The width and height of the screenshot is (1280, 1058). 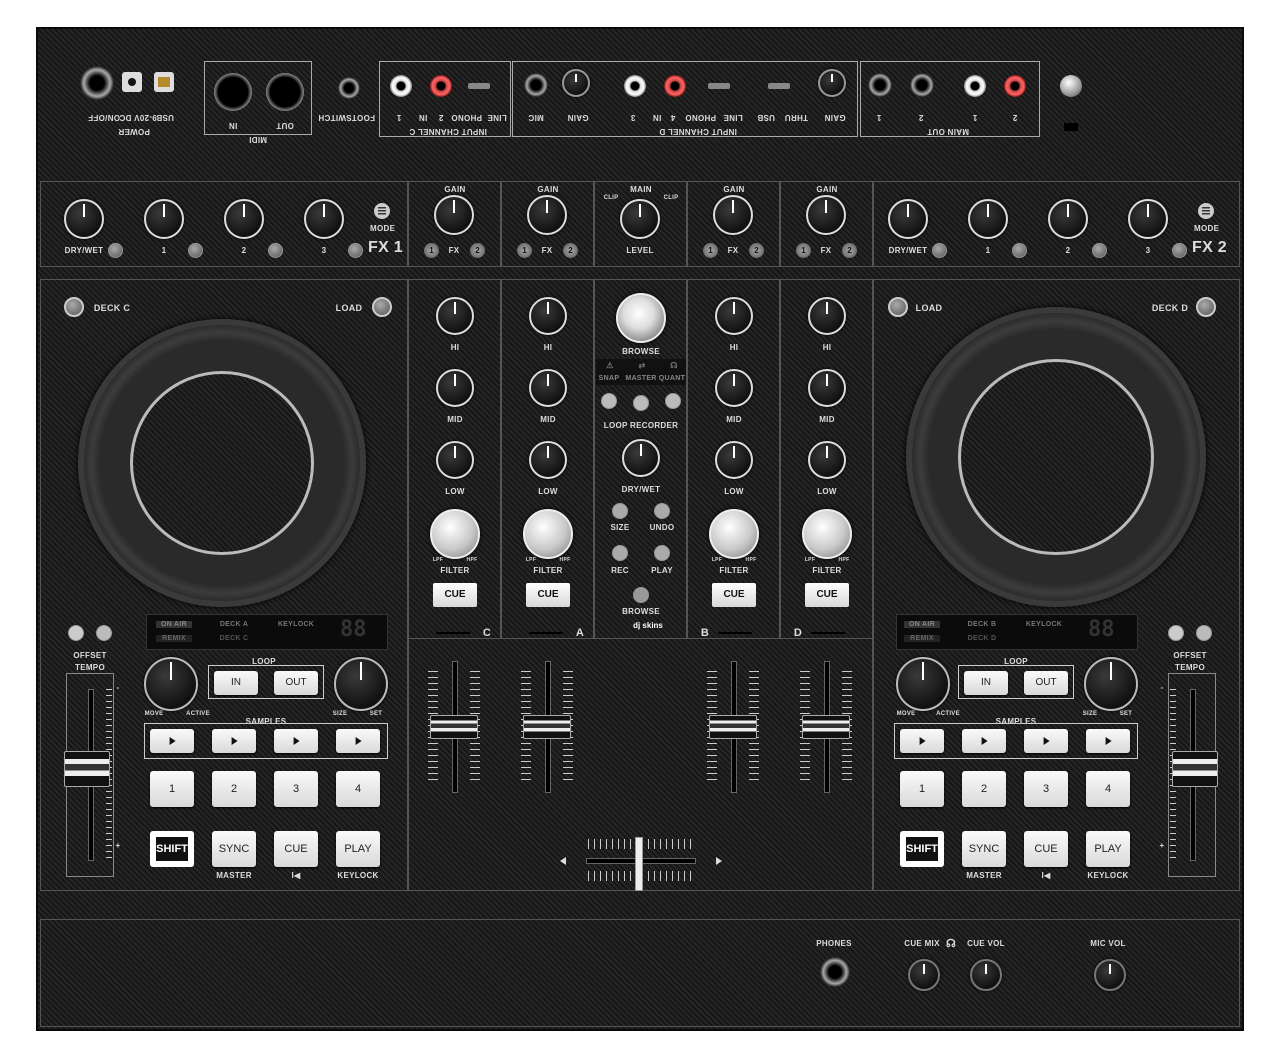 I want to click on input-c-switch, so click(x=479, y=86).